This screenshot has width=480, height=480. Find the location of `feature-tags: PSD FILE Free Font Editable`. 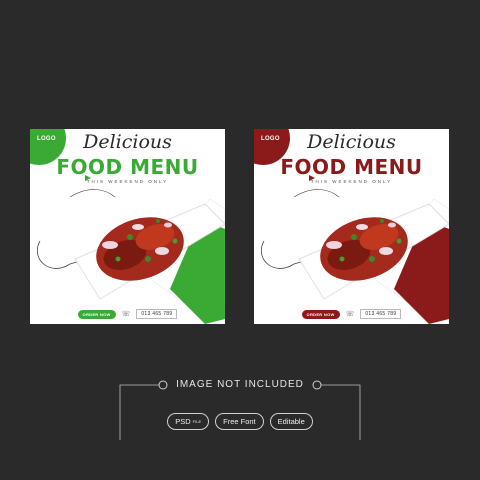

feature-tags: PSD FILE Free Font Editable is located at coordinates (240, 421).